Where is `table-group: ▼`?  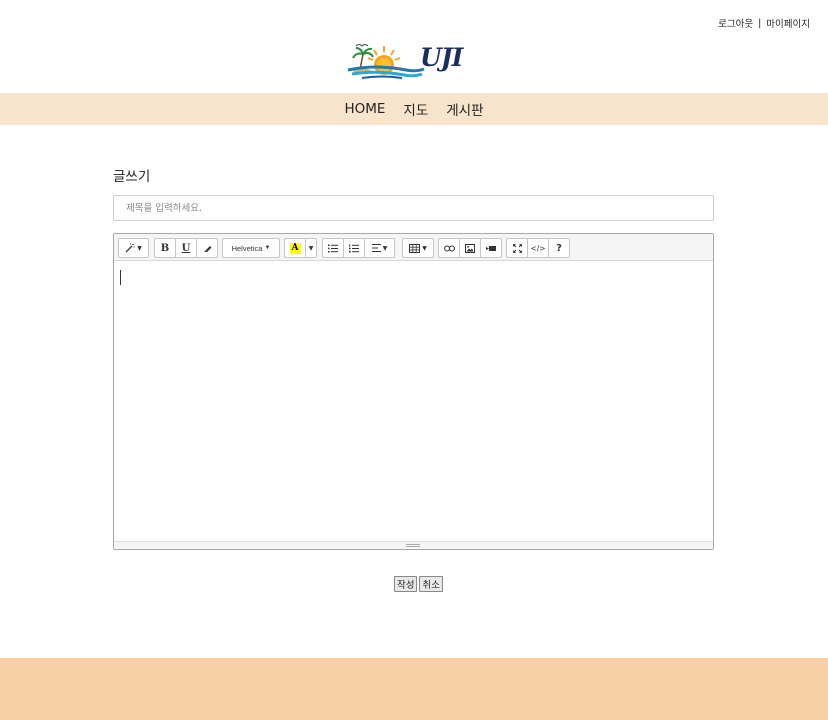 table-group: ▼ is located at coordinates (418, 248).